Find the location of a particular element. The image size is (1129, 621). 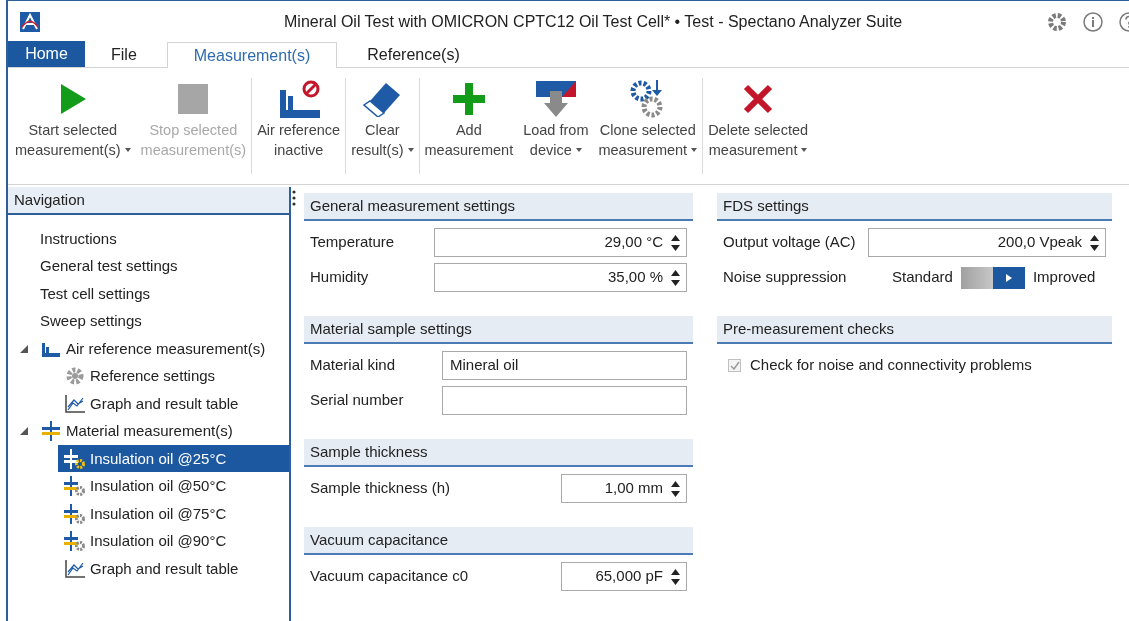

ribbon-button: Start selected measurement(s) is located at coordinates (73, 126).